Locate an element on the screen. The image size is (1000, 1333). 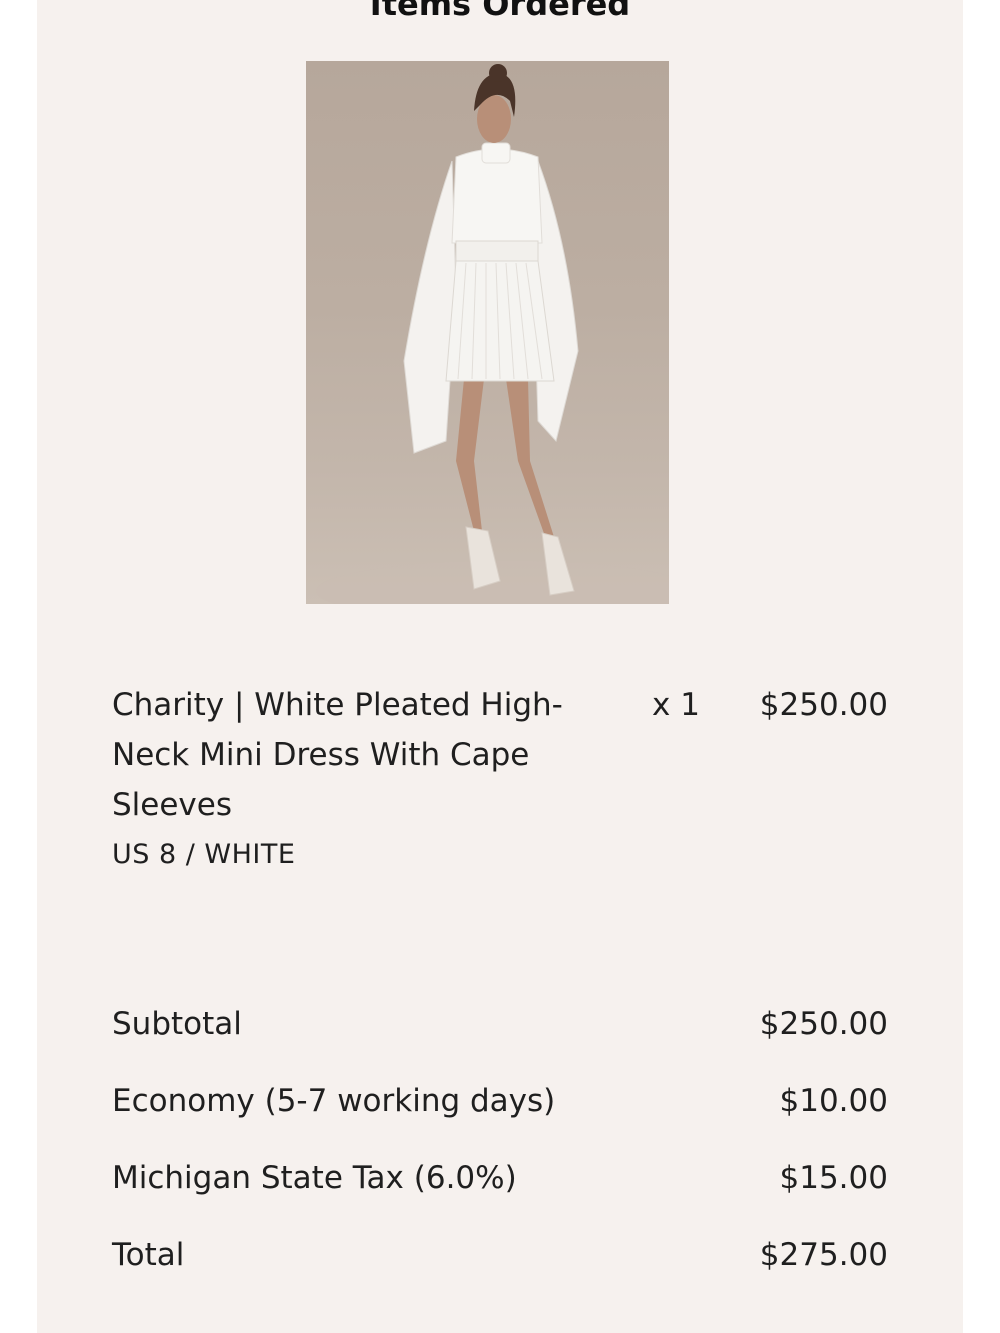
subtotal-label: Subtotal is located at coordinates (177, 1024).